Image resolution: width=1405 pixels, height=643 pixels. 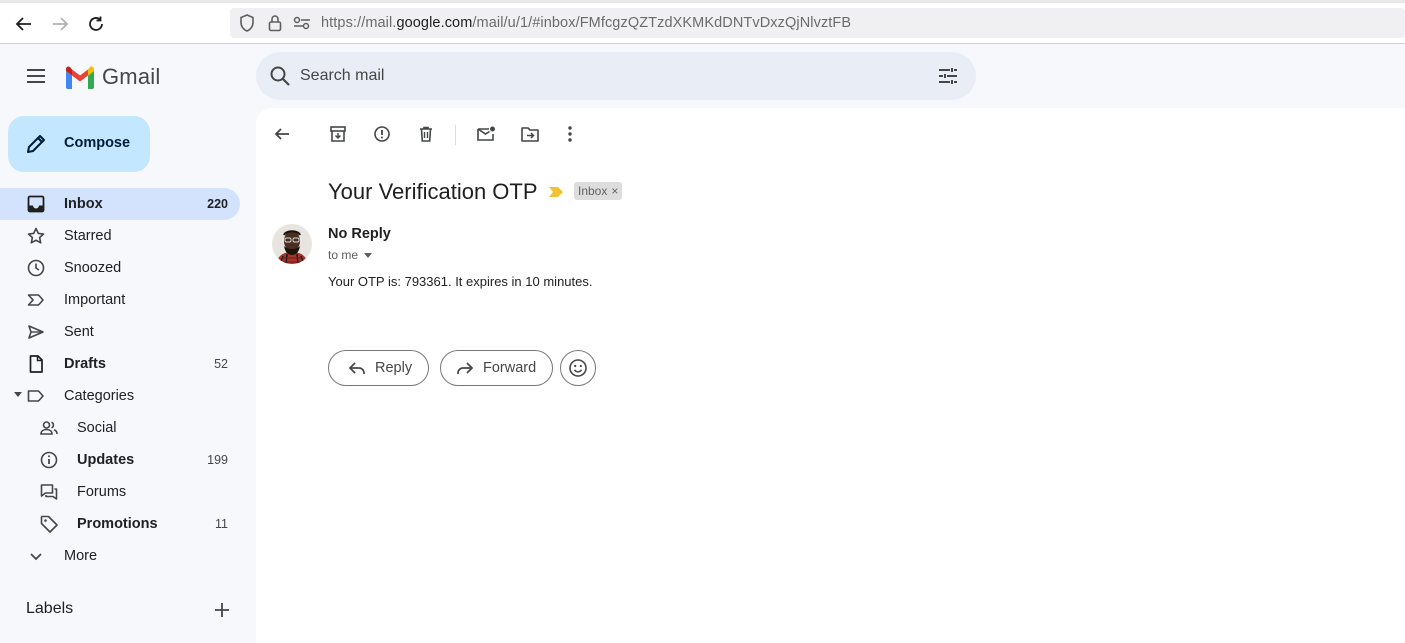 What do you see at coordinates (36, 236) in the screenshot?
I see `star-icon` at bounding box center [36, 236].